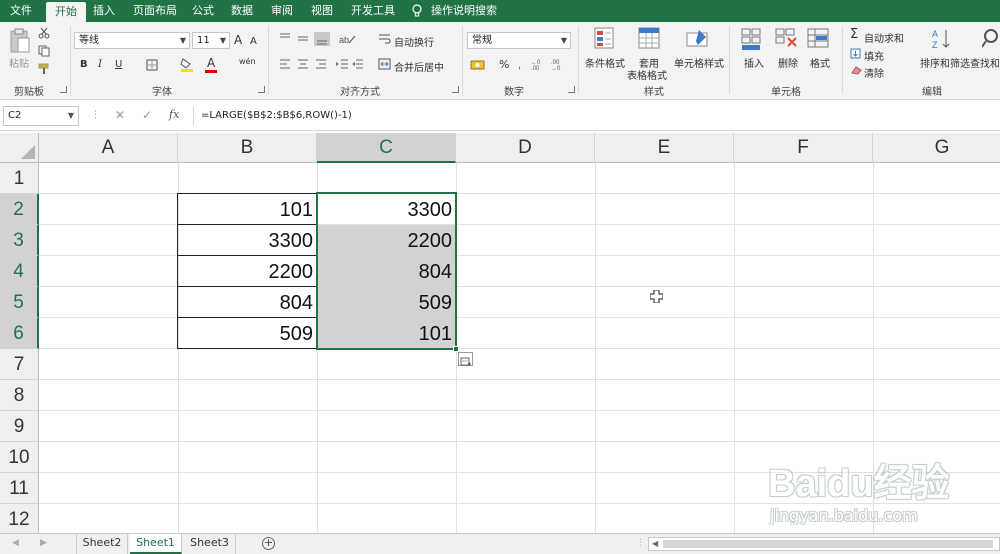  I want to click on conditional-format-button: 条件格式, so click(605, 62).